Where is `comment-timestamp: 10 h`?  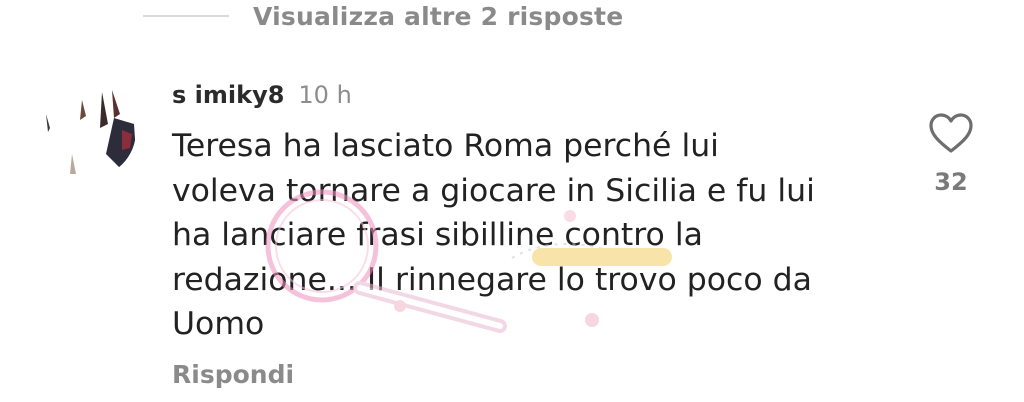
comment-timestamp: 10 h is located at coordinates (325, 95).